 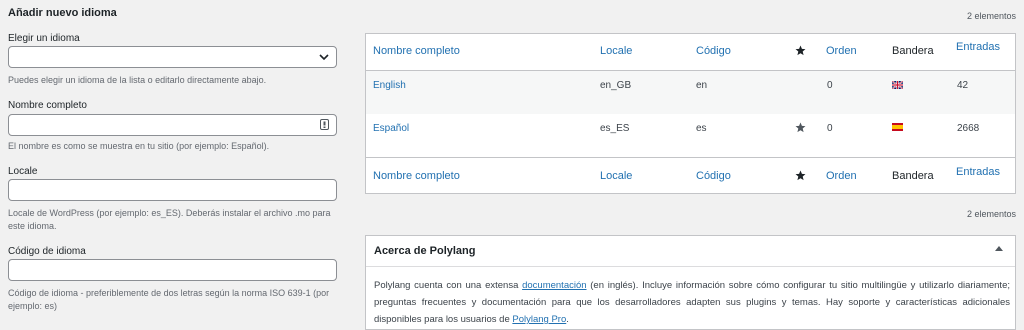 I want to click on choose-language-label: Elegir un idioma, so click(x=44, y=38).